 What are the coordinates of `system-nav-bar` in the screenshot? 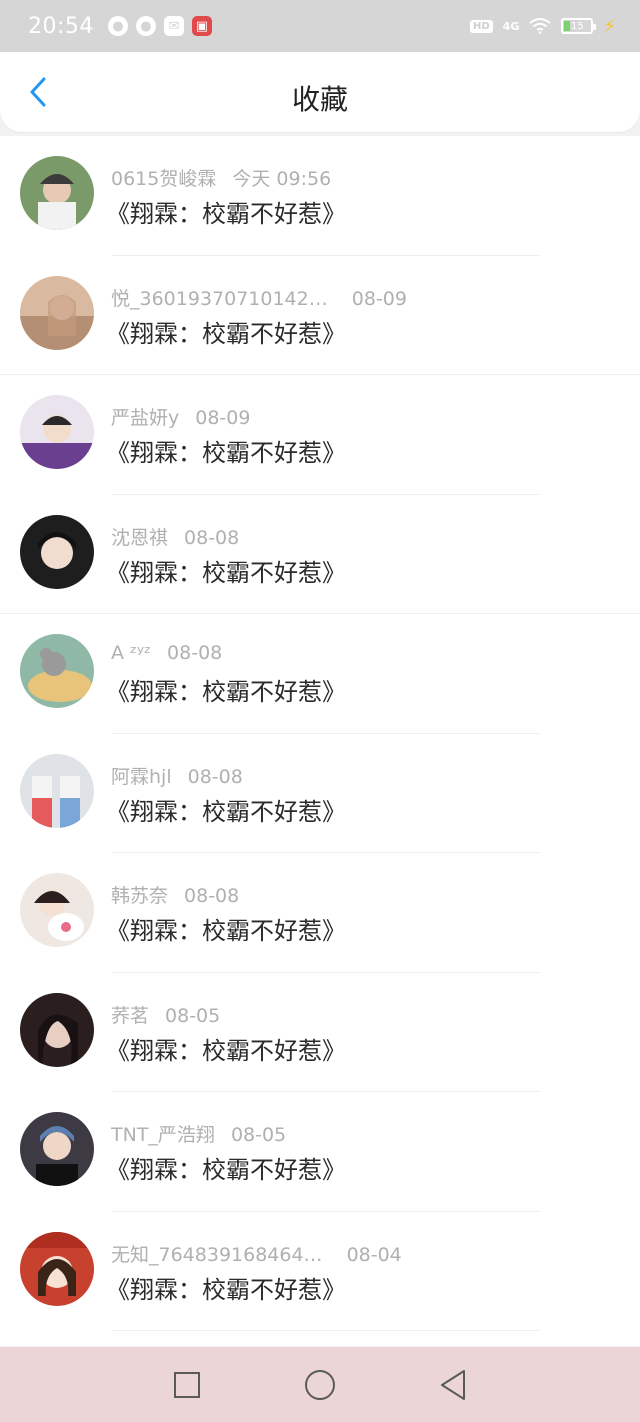 It's located at (320, 1384).